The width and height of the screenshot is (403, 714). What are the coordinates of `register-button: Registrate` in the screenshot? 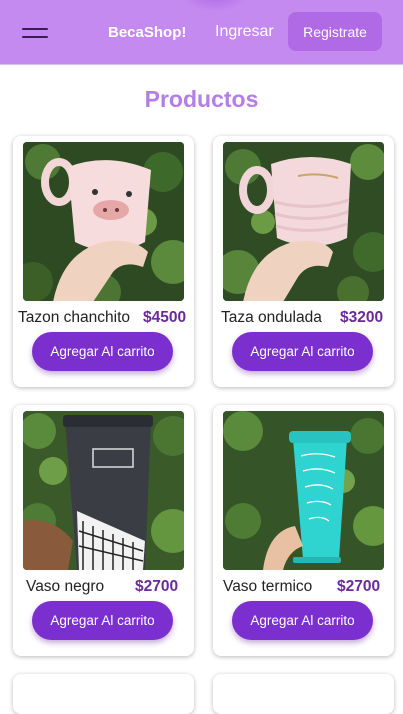 It's located at (335, 31).